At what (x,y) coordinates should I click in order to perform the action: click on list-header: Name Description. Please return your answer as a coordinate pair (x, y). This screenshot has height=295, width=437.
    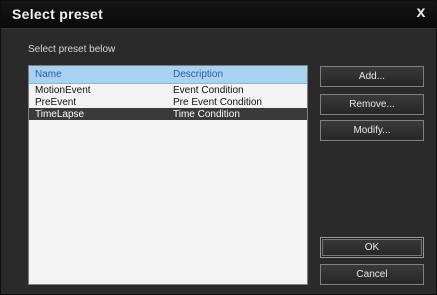
    Looking at the image, I should click on (168, 75).